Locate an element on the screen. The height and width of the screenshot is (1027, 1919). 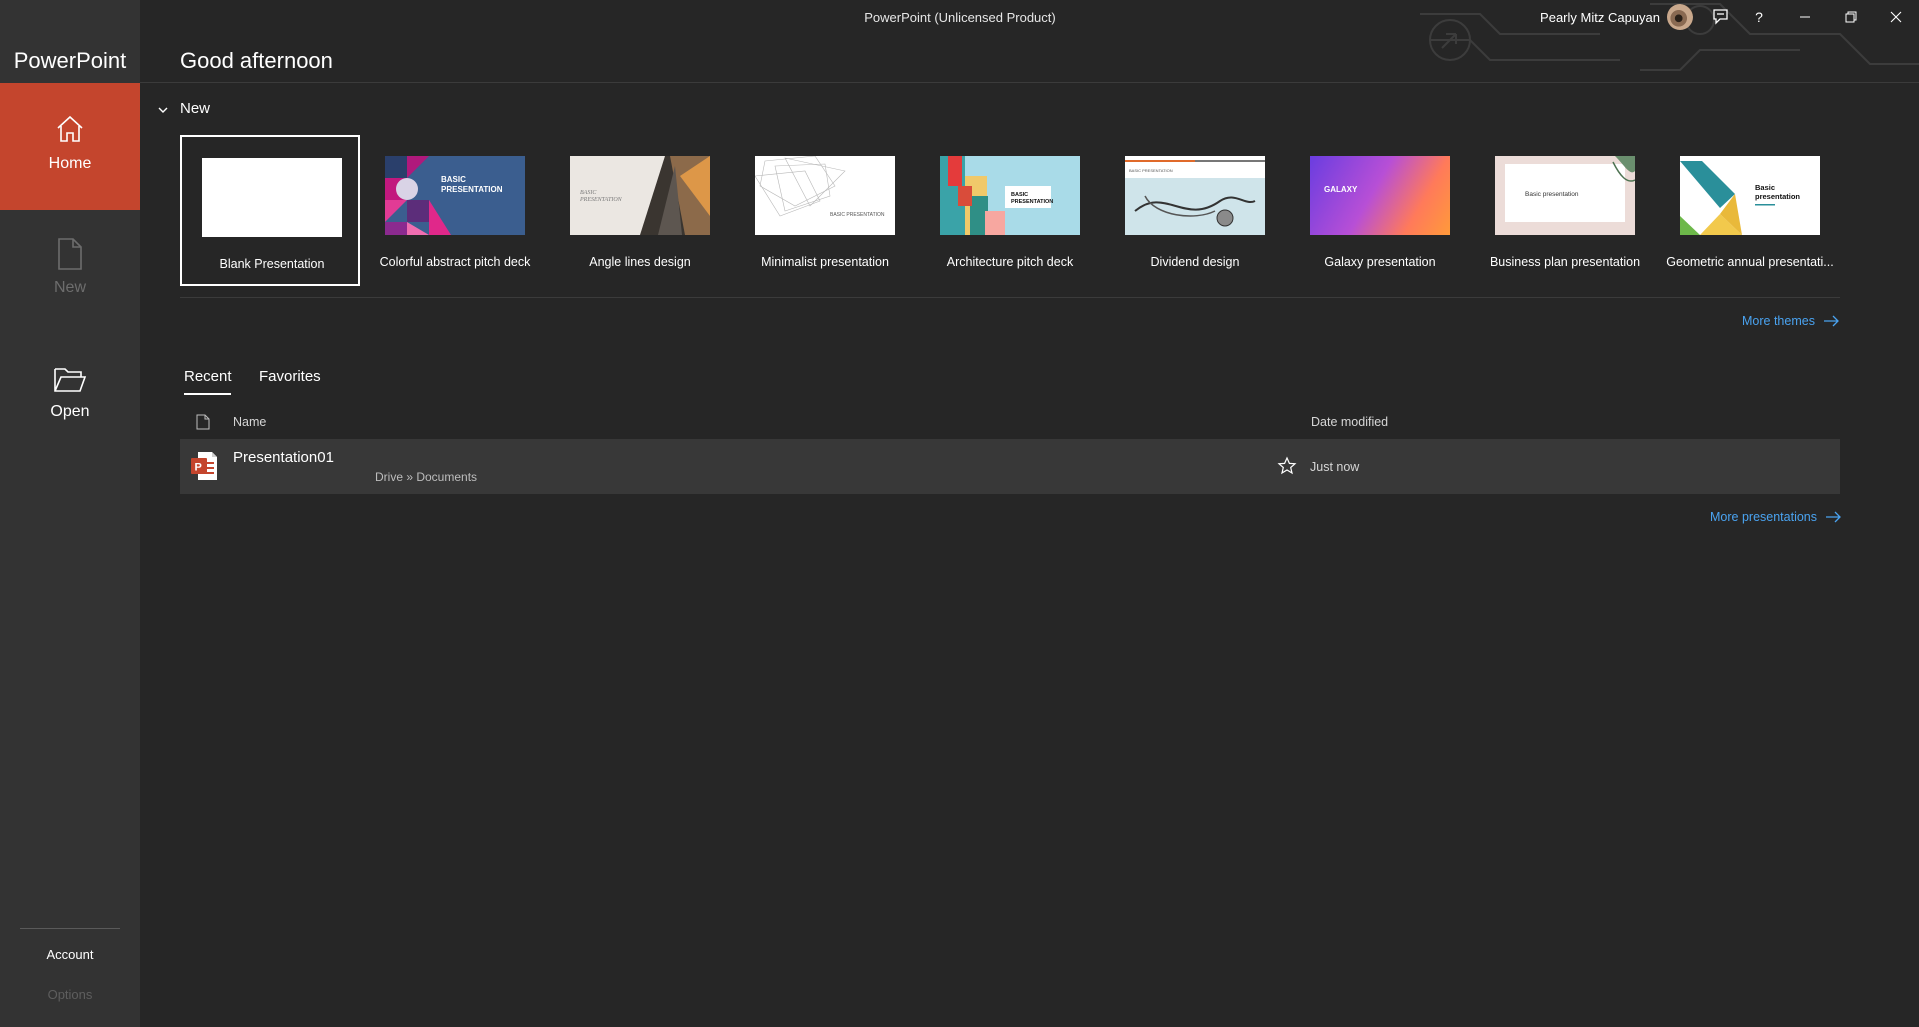
template-label: Minimalist presentation is located at coordinates (825, 262).